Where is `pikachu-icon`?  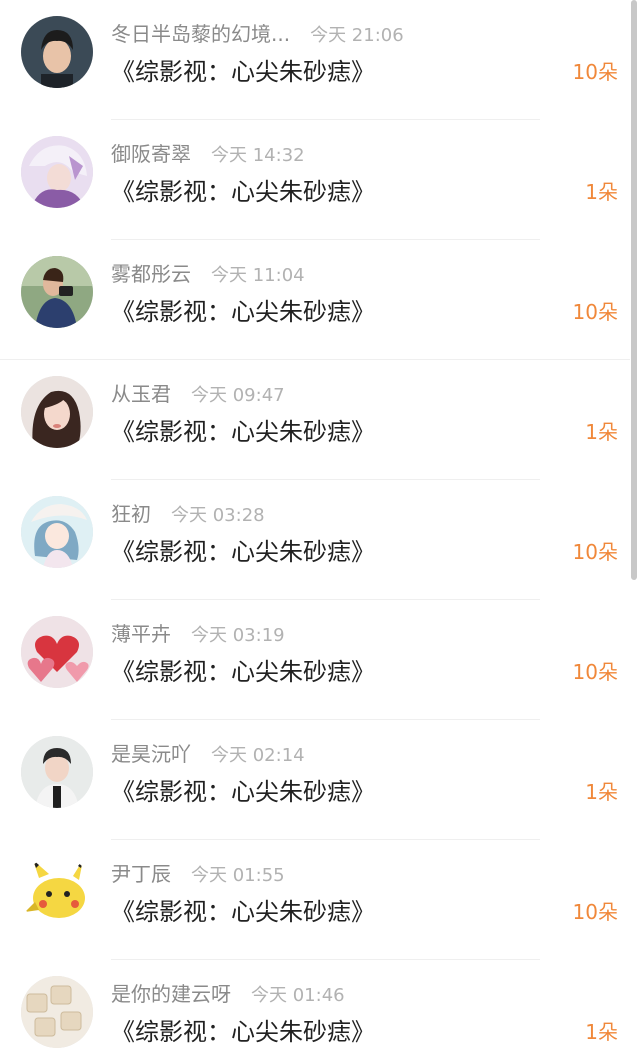 pikachu-icon is located at coordinates (57, 892).